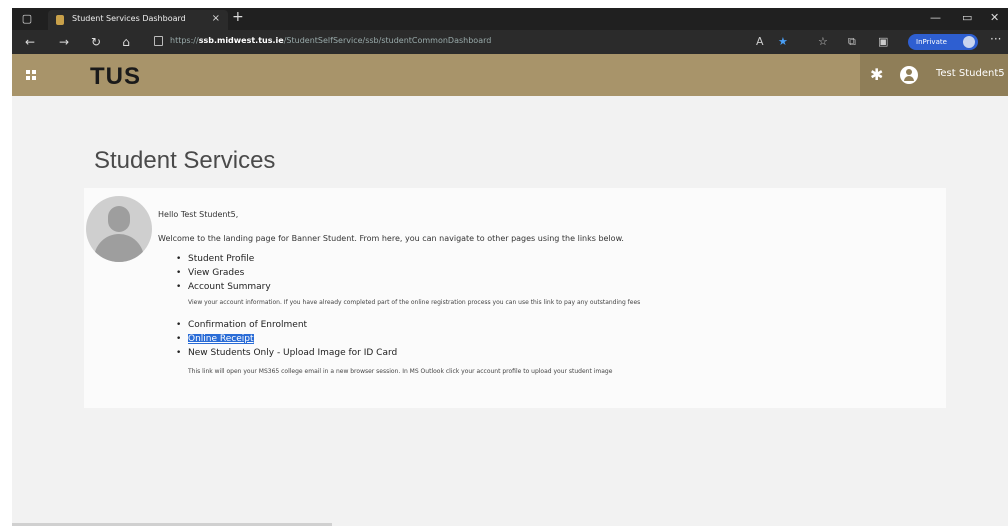 The width and height of the screenshot is (1008, 526). Describe the element at coordinates (967, 17) in the screenshot. I see `restore-icon: ▭` at that location.